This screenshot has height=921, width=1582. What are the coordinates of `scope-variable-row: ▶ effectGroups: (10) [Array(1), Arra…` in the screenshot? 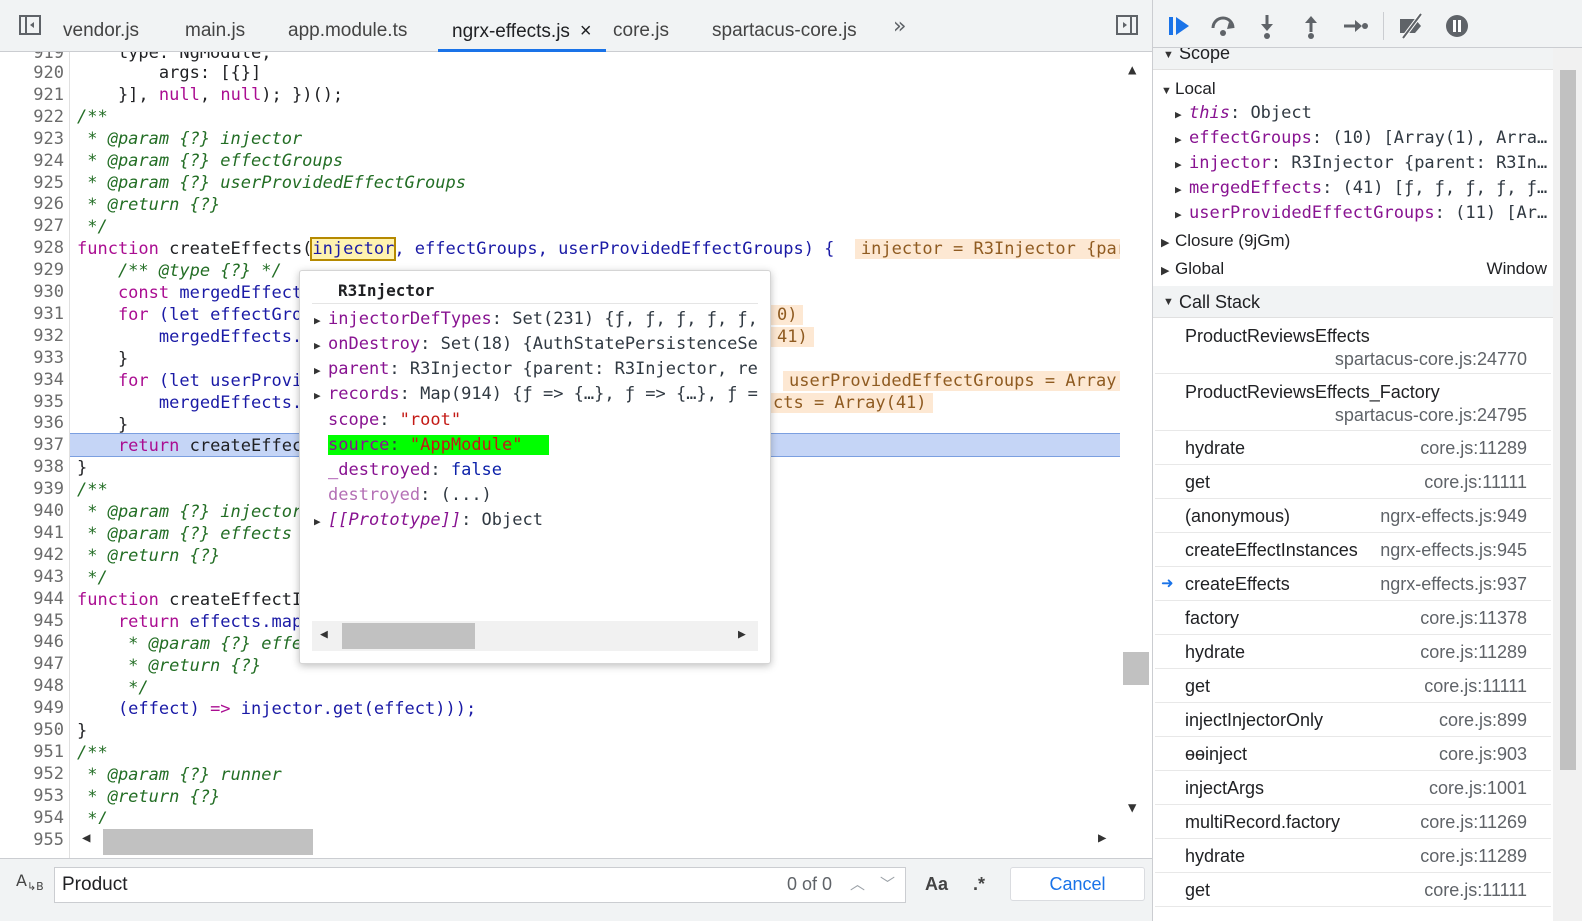 It's located at (1363, 138).